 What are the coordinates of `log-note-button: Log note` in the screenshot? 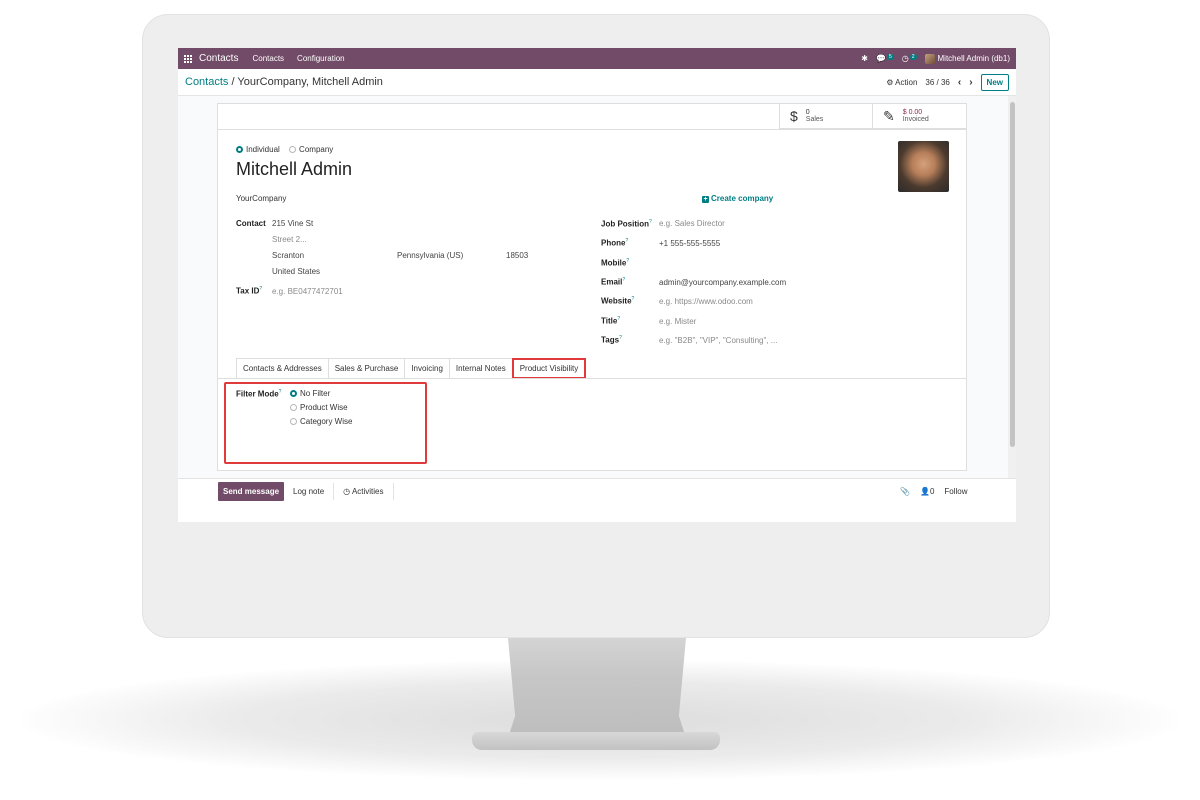 It's located at (309, 491).